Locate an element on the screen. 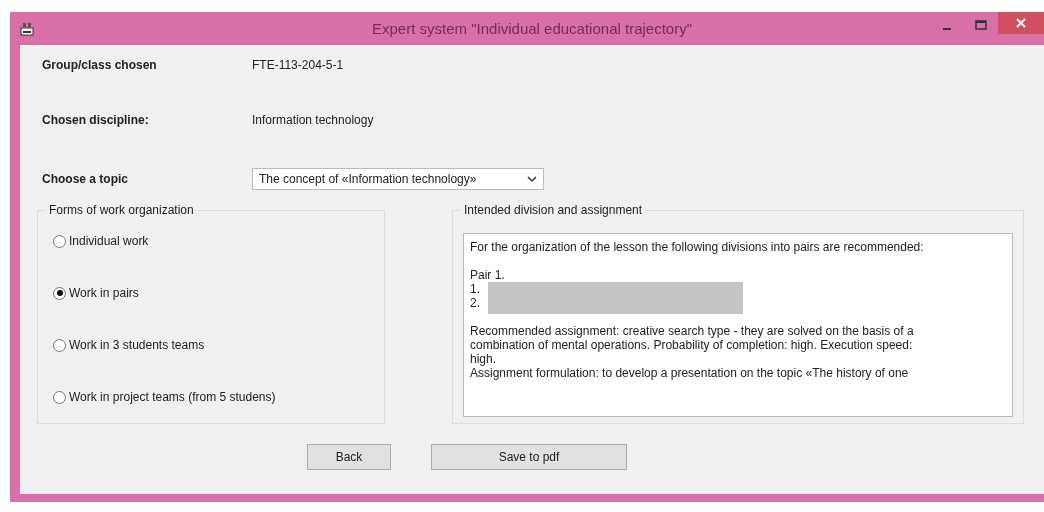 The width and height of the screenshot is (1044, 512). radio-option: Work in 3 students teams is located at coordinates (218, 345).